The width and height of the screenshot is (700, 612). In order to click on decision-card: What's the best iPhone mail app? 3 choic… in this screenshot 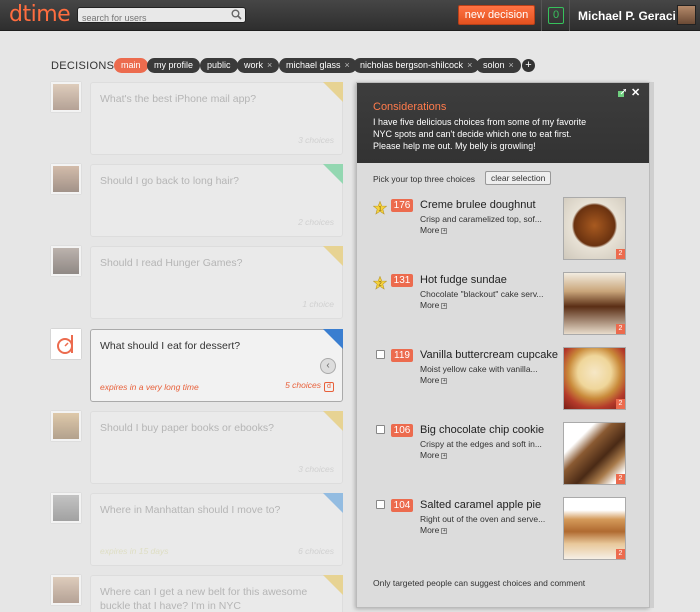, I will do `click(216, 118)`.